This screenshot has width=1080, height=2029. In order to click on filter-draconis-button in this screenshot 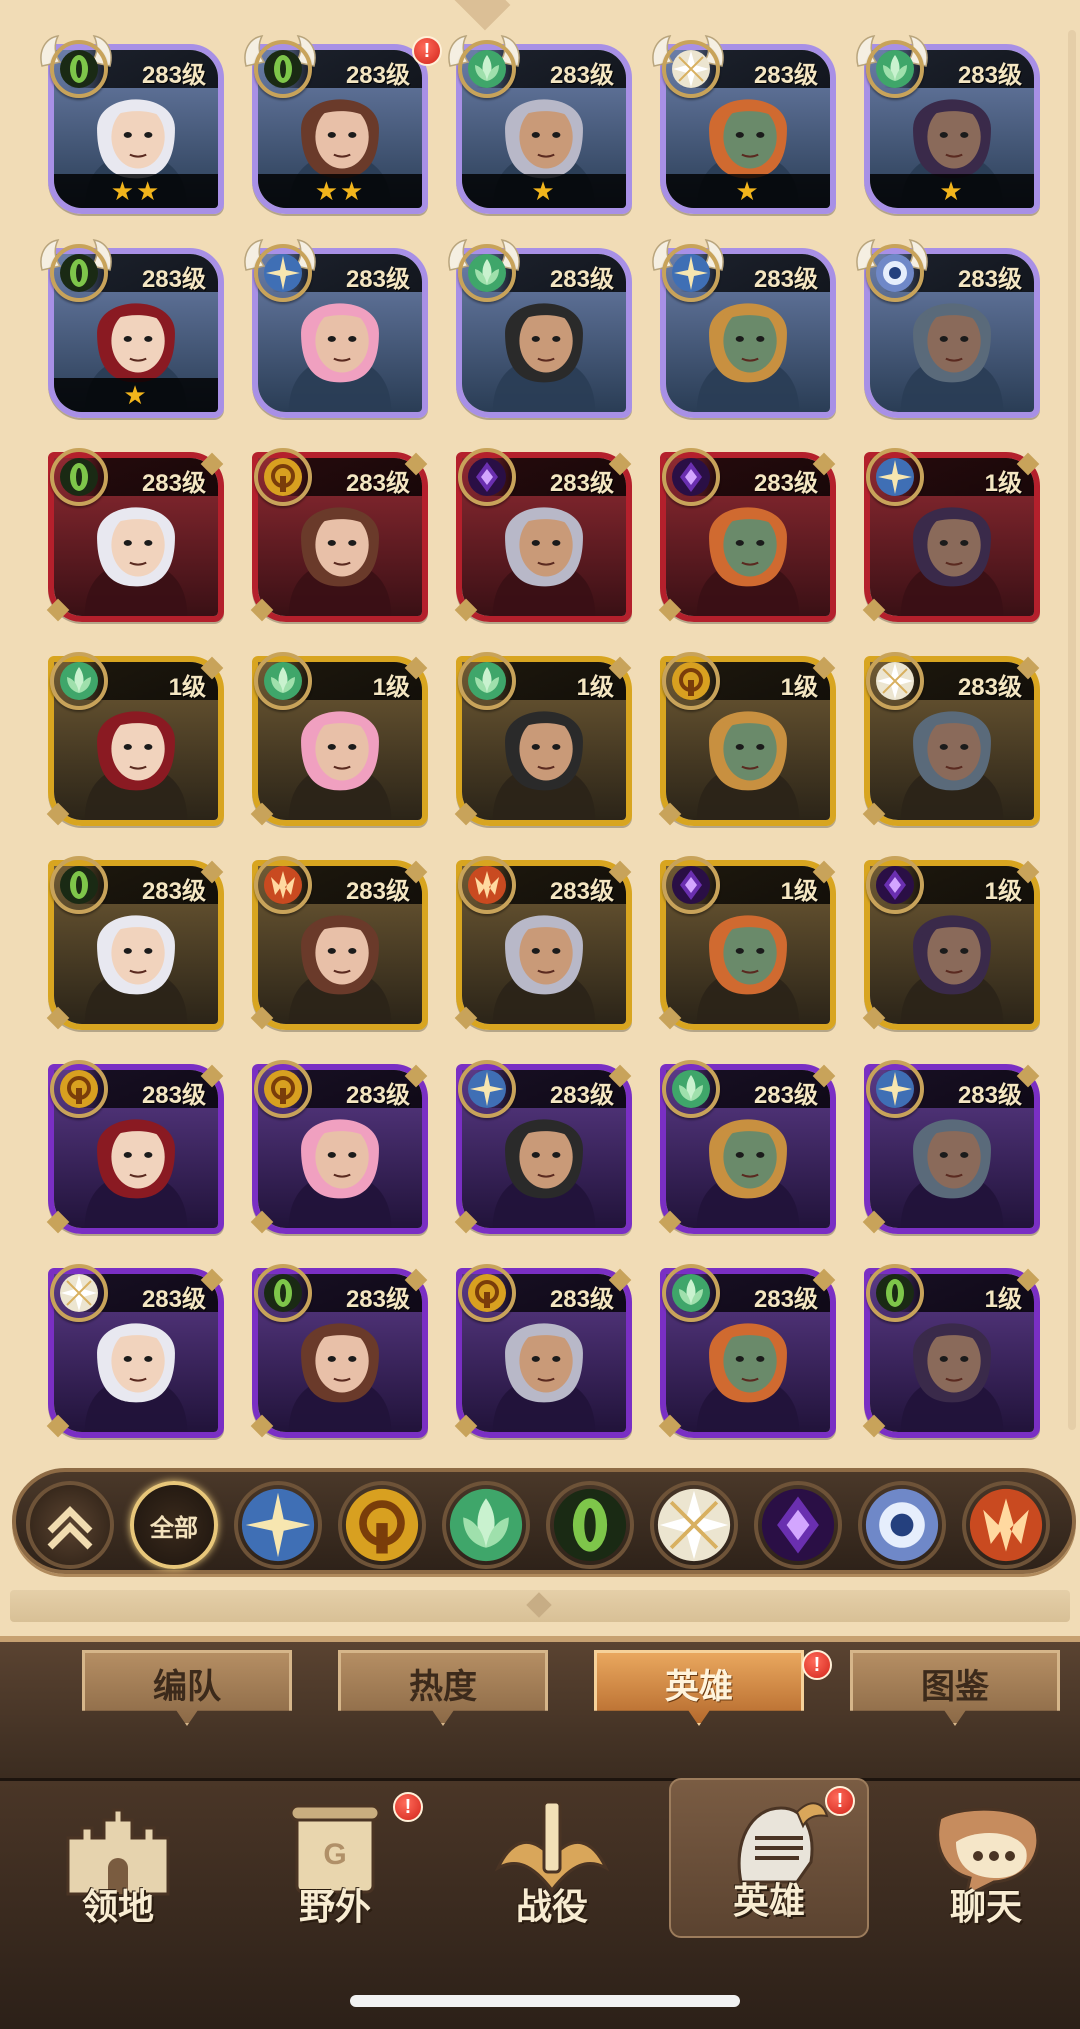, I will do `click(1006, 1525)`.